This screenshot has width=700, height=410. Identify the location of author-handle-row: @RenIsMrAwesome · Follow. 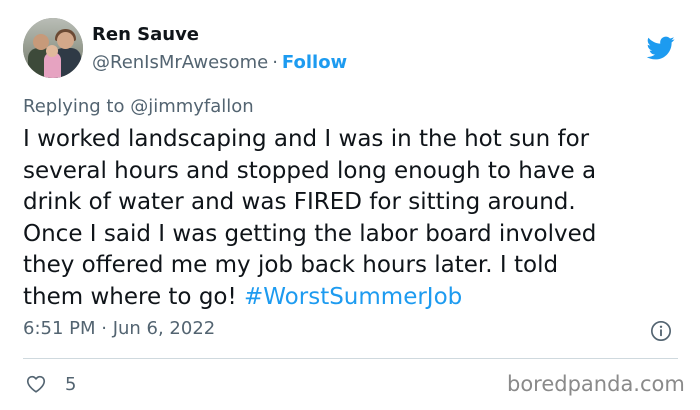
(219, 62).